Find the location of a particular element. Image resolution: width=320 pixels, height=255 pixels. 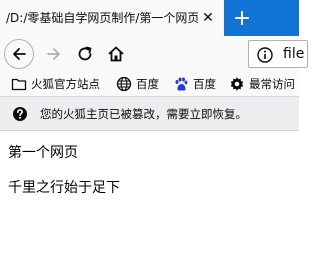

bookmark-label: 火狐官方站点 is located at coordinates (65, 84).